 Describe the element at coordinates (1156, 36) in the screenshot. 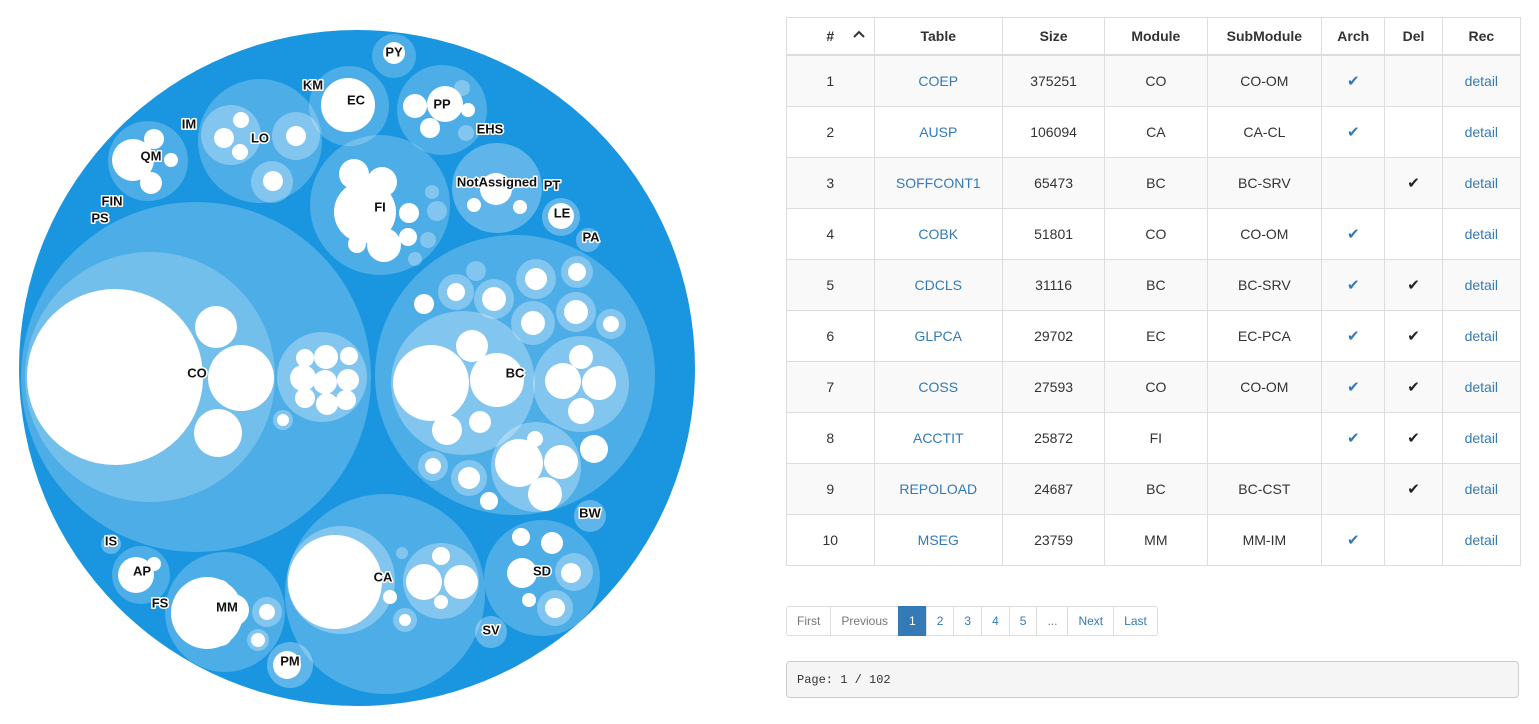

I see `header-module: Module` at that location.